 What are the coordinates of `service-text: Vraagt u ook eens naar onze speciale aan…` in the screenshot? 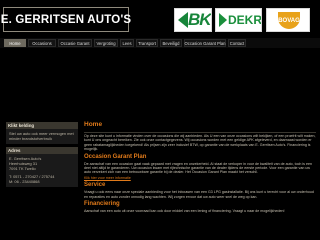 It's located at (199, 194).